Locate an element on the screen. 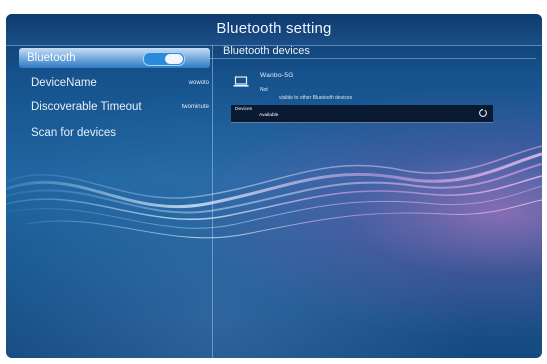 This screenshot has height=364, width=547. available-label: Available is located at coordinates (269, 115).